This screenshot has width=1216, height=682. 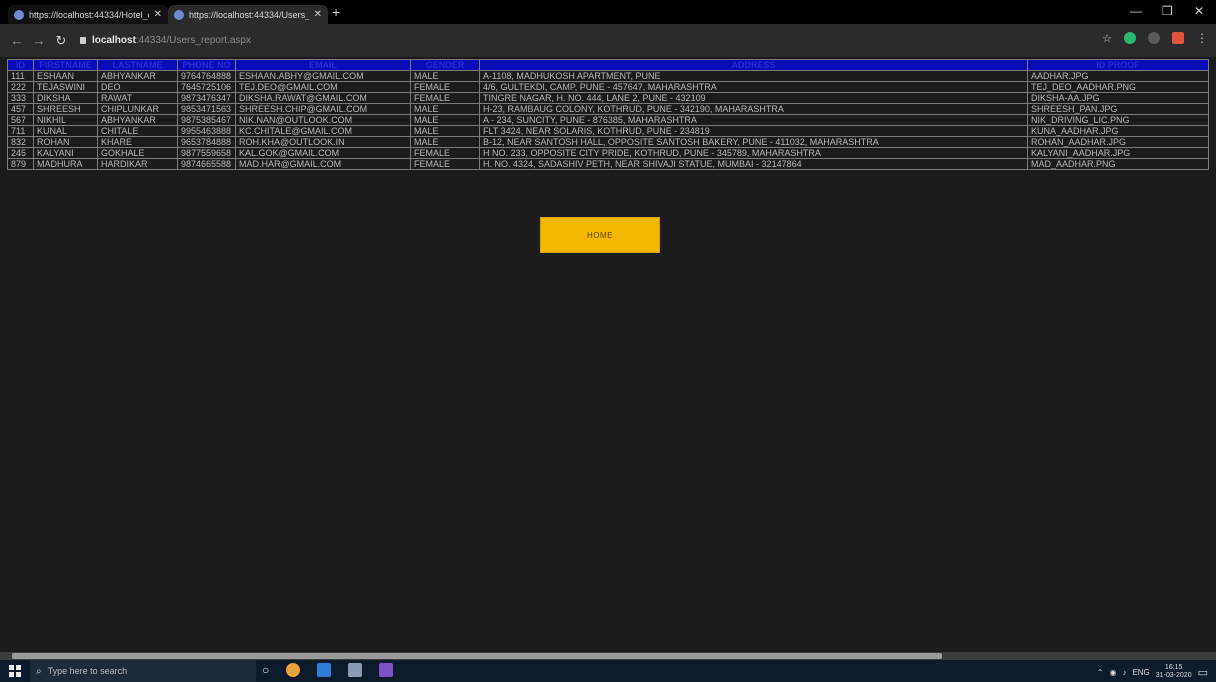 I want to click on table-cell: KC.CHITALE@GMAIL.COM, so click(x=323, y=131).